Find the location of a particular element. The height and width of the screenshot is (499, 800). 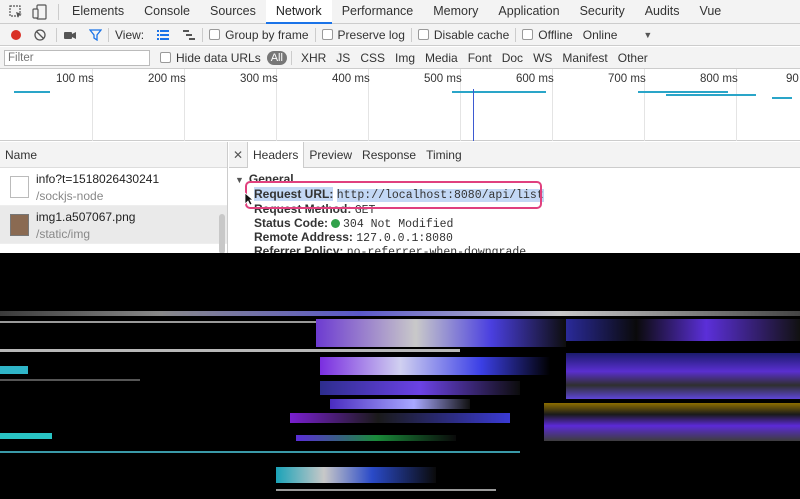

timeline-tick: 800 ms is located at coordinates (719, 79).